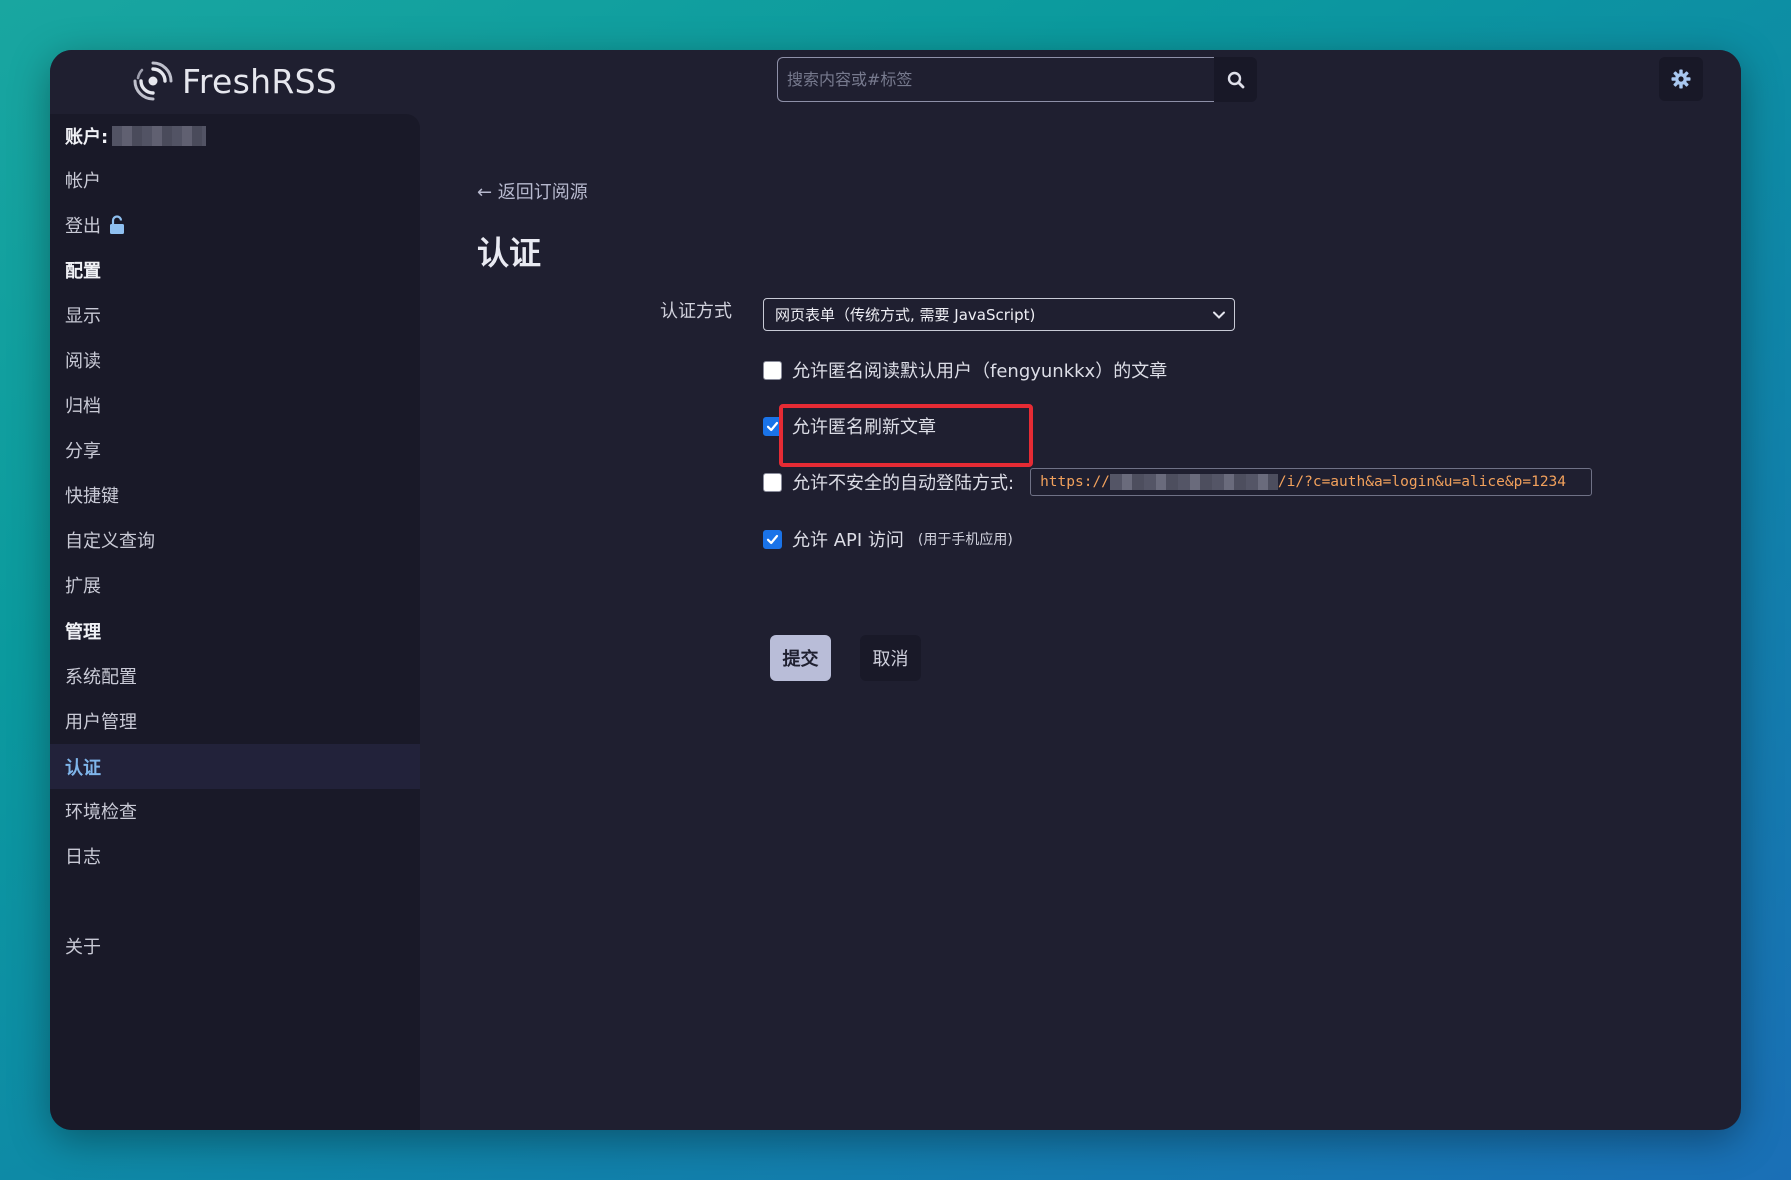 The image size is (1791, 1180). I want to click on unsafe-autologin-checkbox, so click(772, 482).